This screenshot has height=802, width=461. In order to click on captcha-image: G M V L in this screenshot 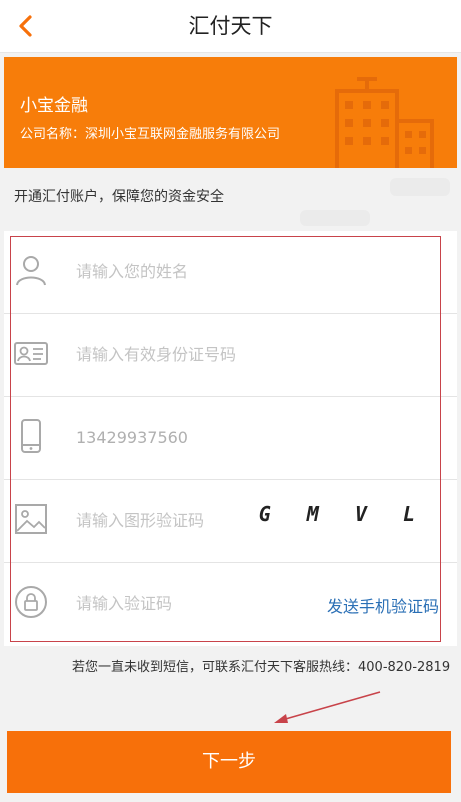, I will do `click(343, 514)`.